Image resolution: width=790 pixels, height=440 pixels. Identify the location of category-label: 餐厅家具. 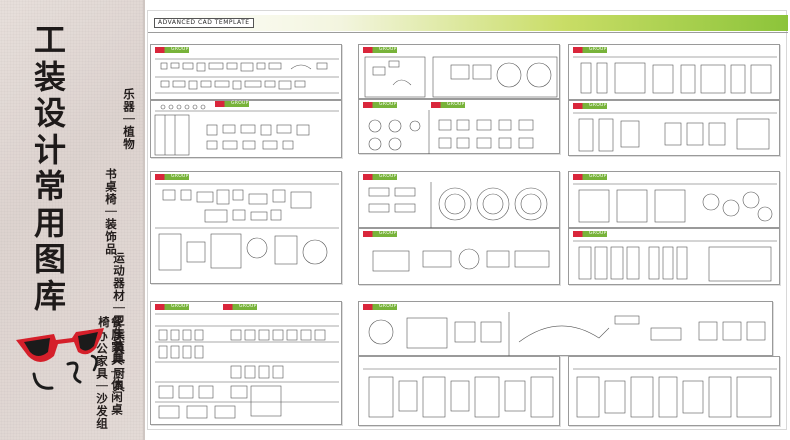
(116, 341).